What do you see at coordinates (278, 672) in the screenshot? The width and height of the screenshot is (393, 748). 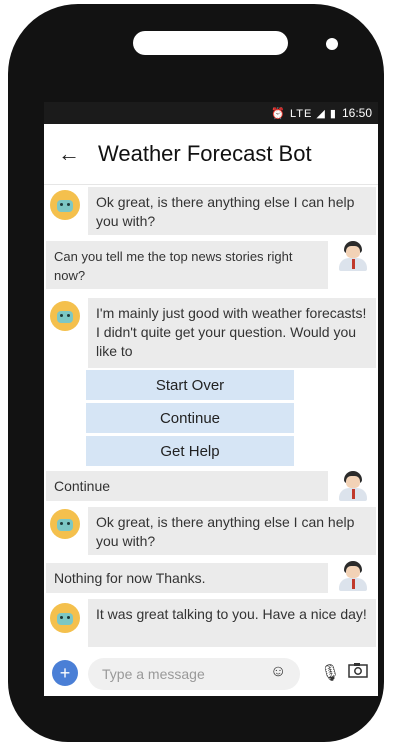 I see `emoji-icon: ☺` at bounding box center [278, 672].